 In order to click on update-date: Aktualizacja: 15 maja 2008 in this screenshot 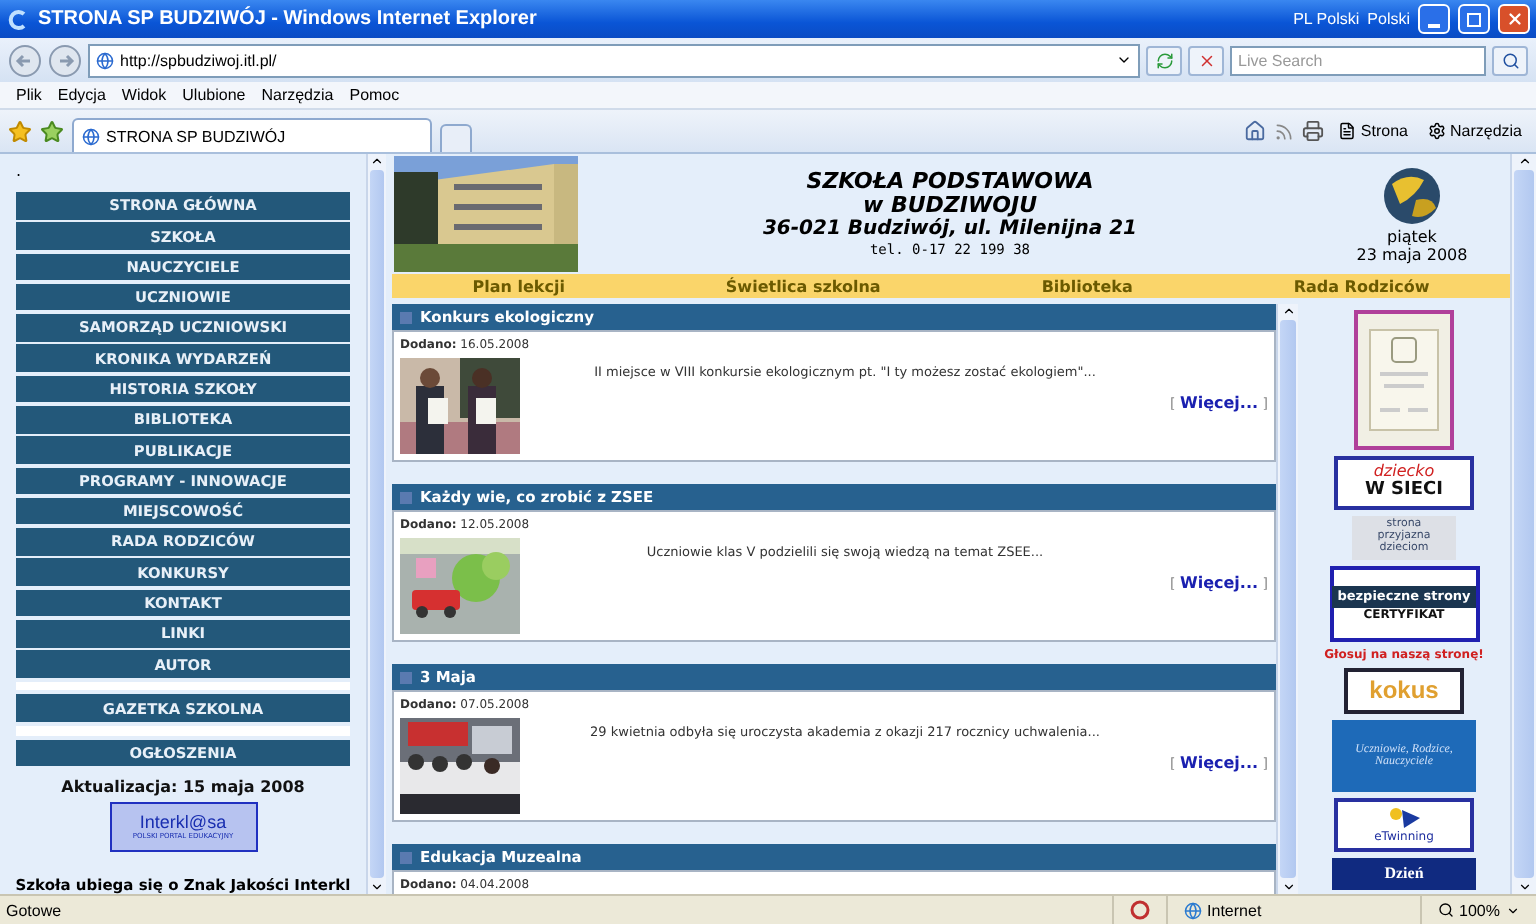, I will do `click(183, 786)`.